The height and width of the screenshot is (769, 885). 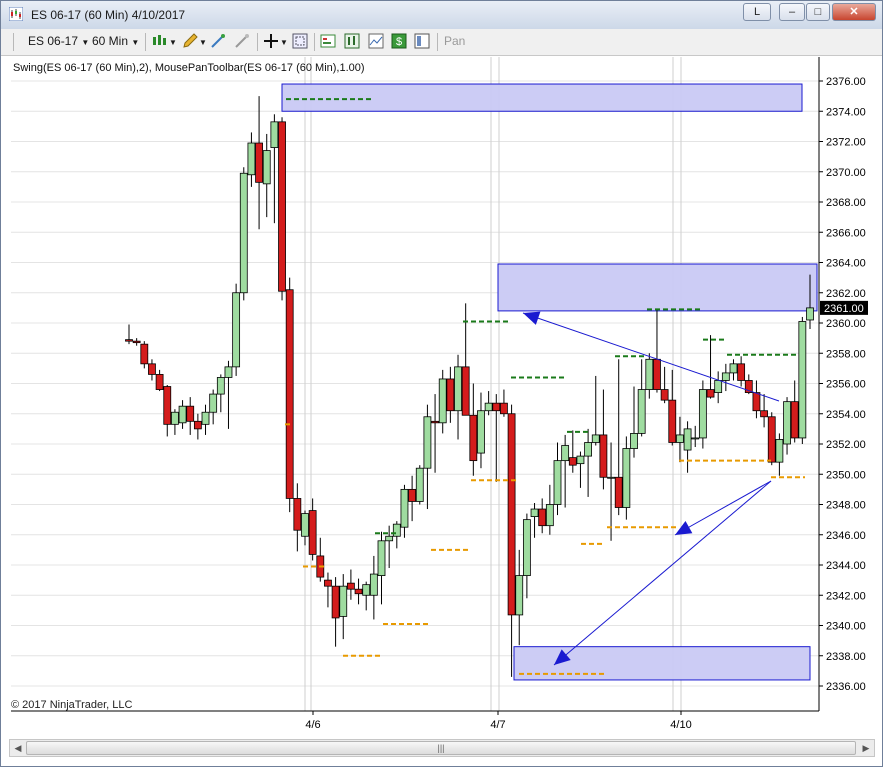 What do you see at coordinates (271, 41) in the screenshot?
I see `crosshair-icon` at bounding box center [271, 41].